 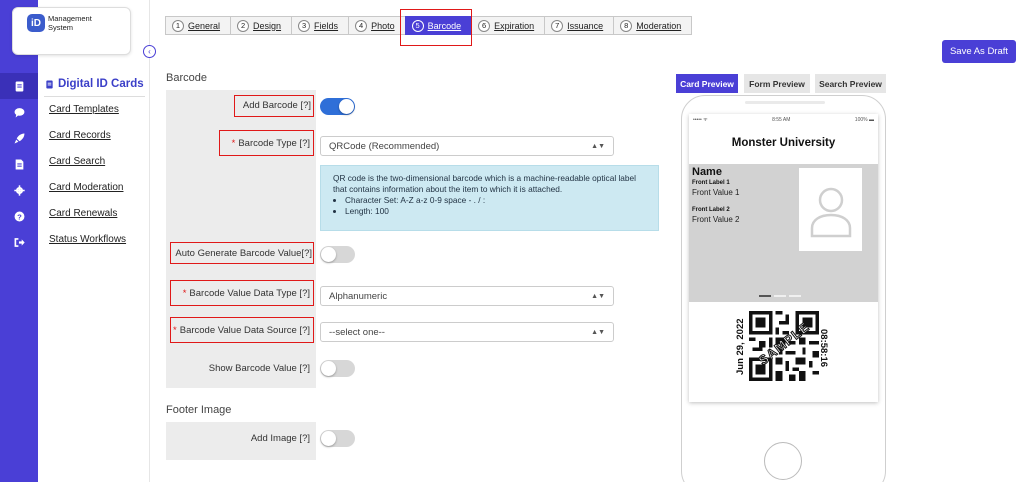 I want to click on data-source-select: --select one-- ▲▼, so click(x=467, y=332).